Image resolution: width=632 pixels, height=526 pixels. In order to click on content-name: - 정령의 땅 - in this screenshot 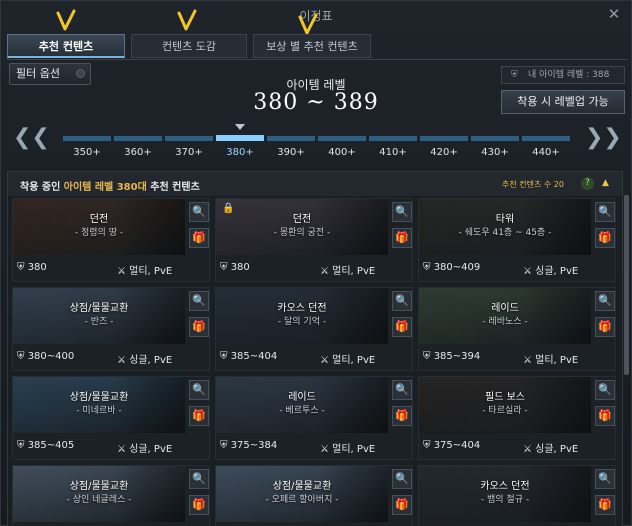, I will do `click(99, 233)`.